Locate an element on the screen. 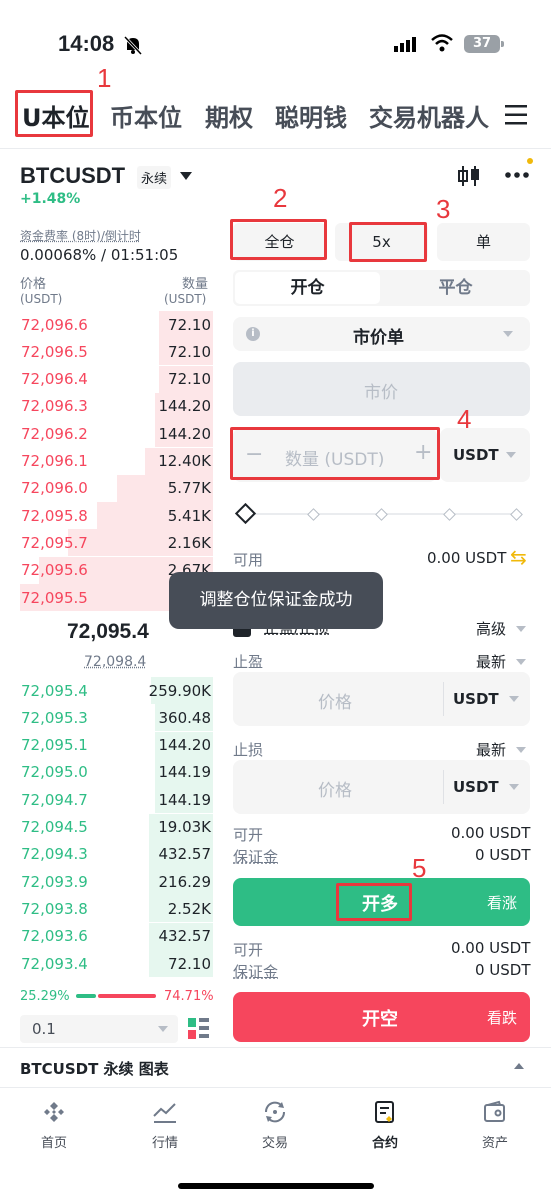 Image resolution: width=551 pixels, height=1200 pixels. ask-row: 72,096.5 72.10 is located at coordinates (116, 352).